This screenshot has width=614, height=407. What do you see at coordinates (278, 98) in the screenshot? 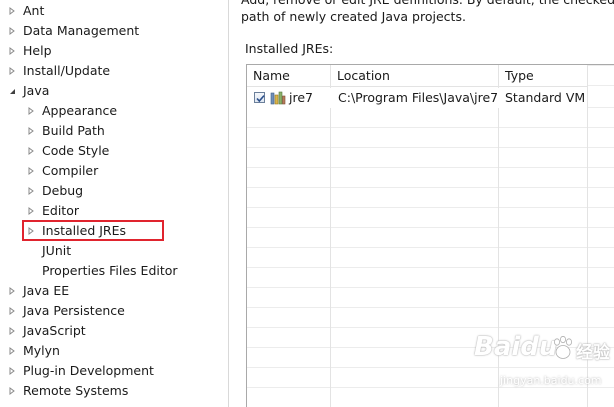
I see `jre-library-icon` at bounding box center [278, 98].